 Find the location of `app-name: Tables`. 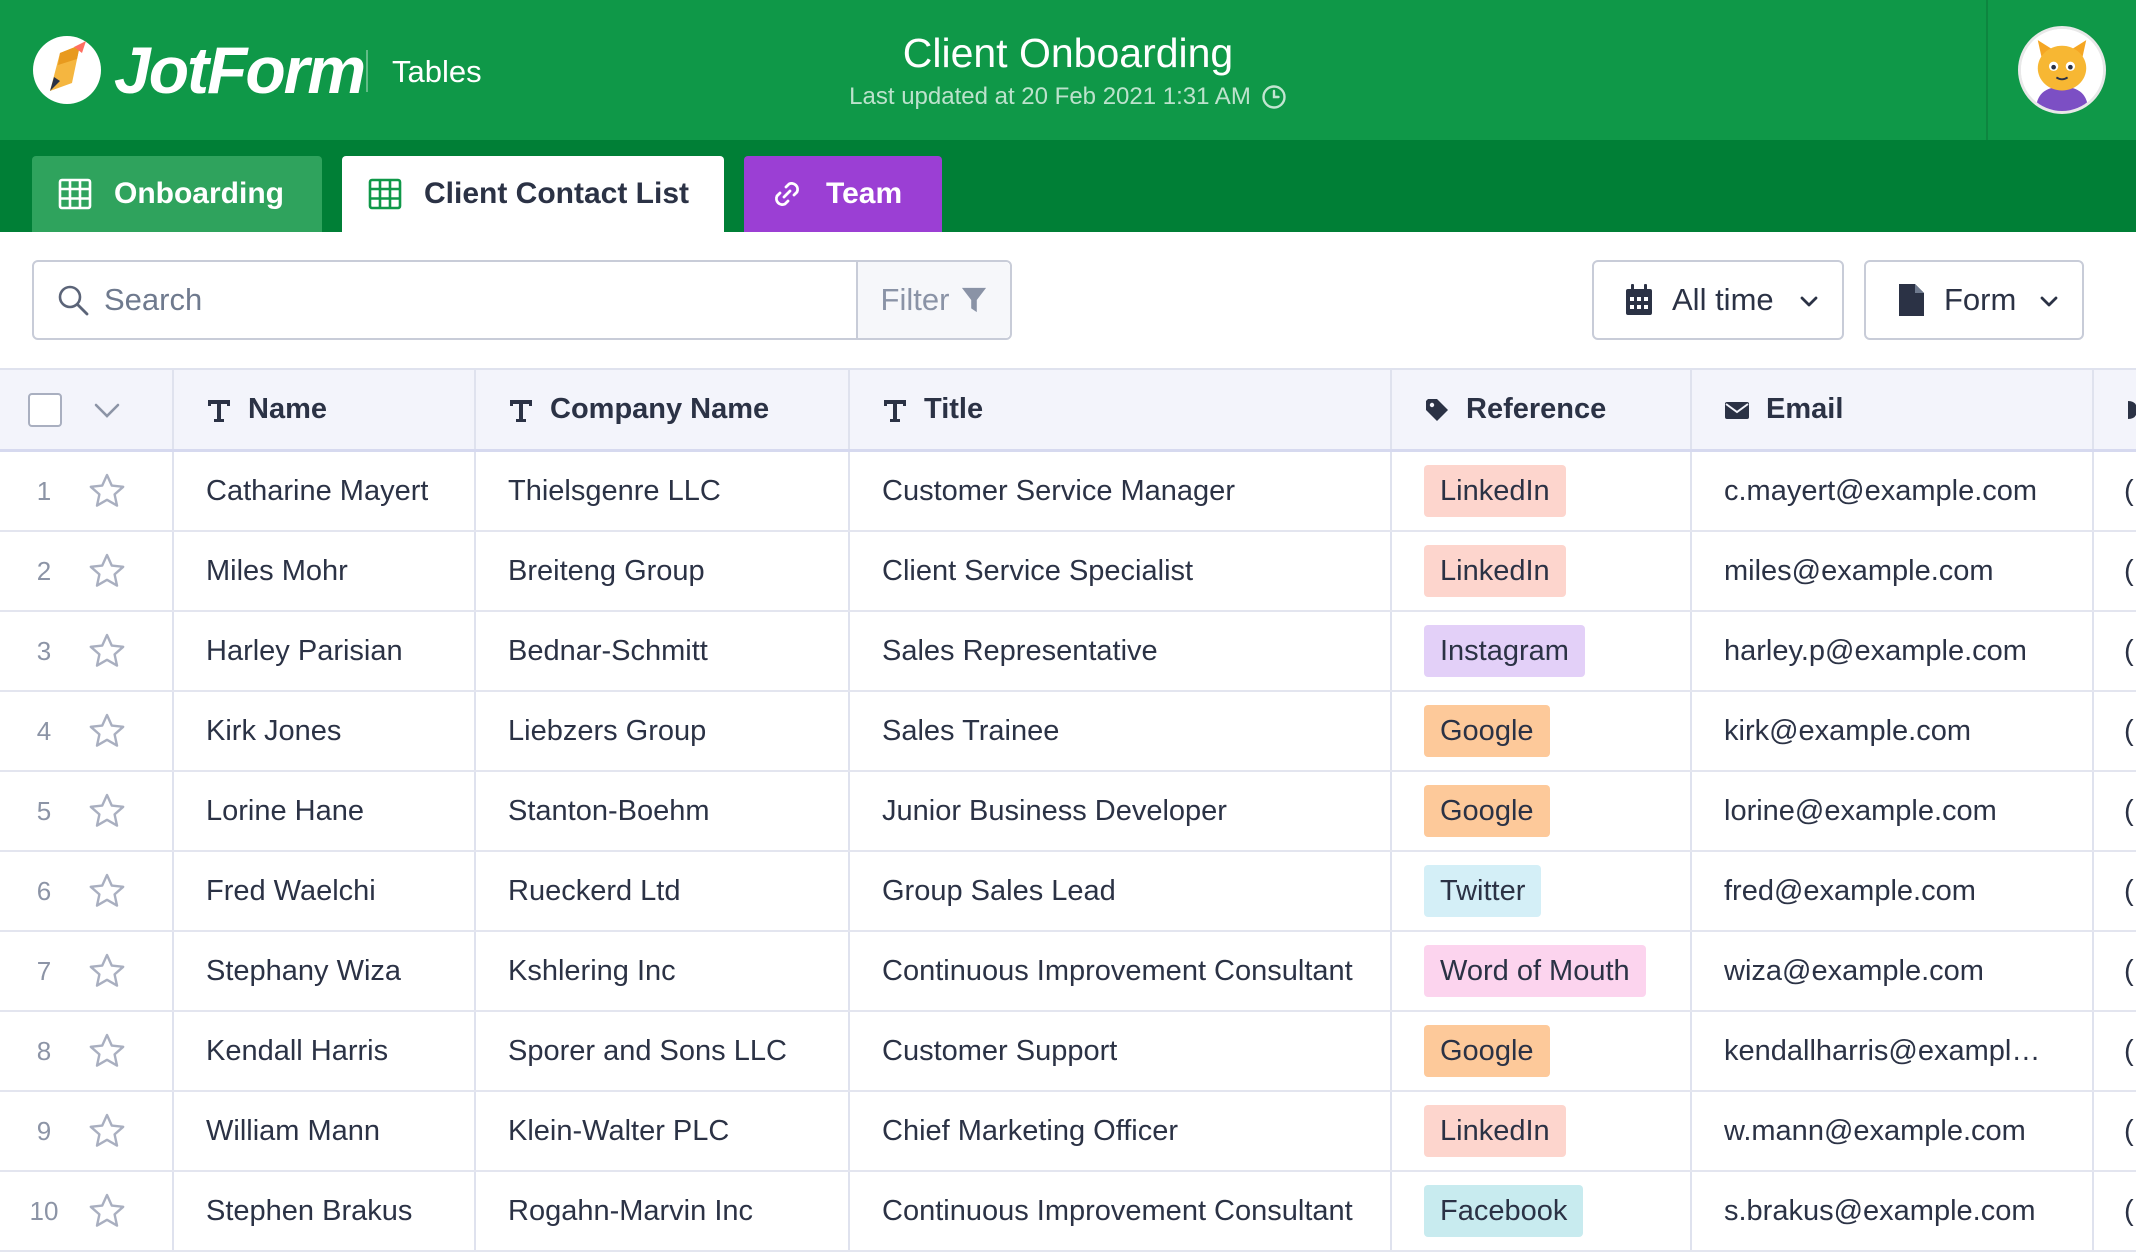

app-name: Tables is located at coordinates (437, 72).